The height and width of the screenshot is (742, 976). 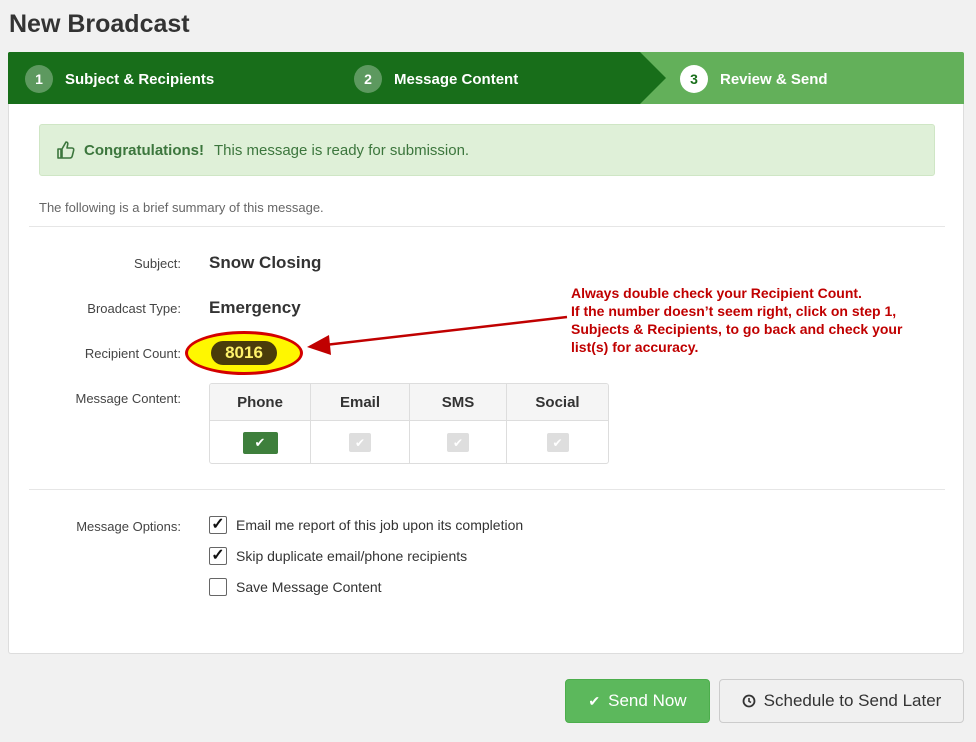 What do you see at coordinates (594, 700) in the screenshot?
I see `check-icon: ✔` at bounding box center [594, 700].